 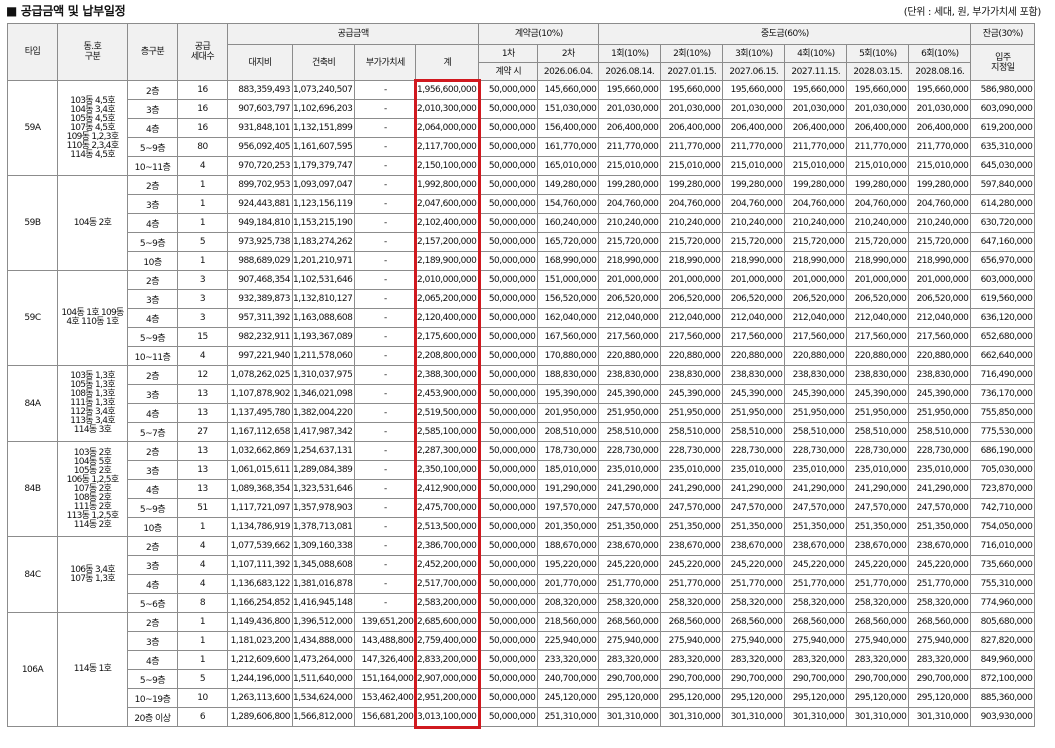 I want to click on land-cell: 982,232,911, so click(x=260, y=337).